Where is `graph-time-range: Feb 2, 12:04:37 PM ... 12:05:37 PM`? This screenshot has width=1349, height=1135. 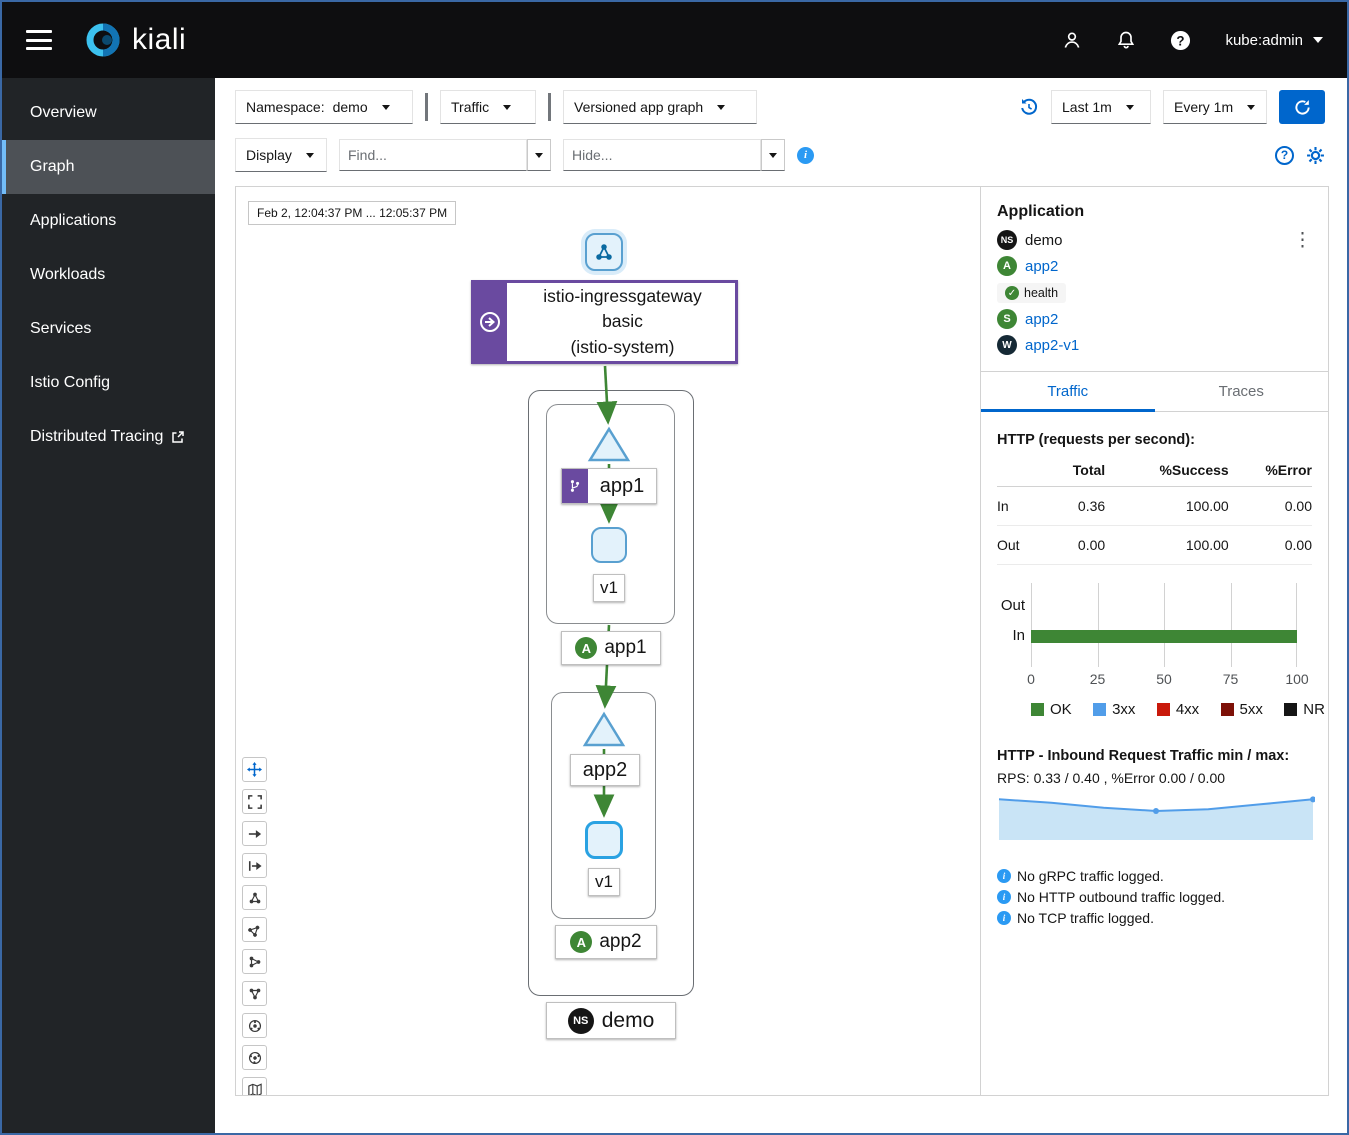 graph-time-range: Feb 2, 12:04:37 PM ... 12:05:37 PM is located at coordinates (352, 213).